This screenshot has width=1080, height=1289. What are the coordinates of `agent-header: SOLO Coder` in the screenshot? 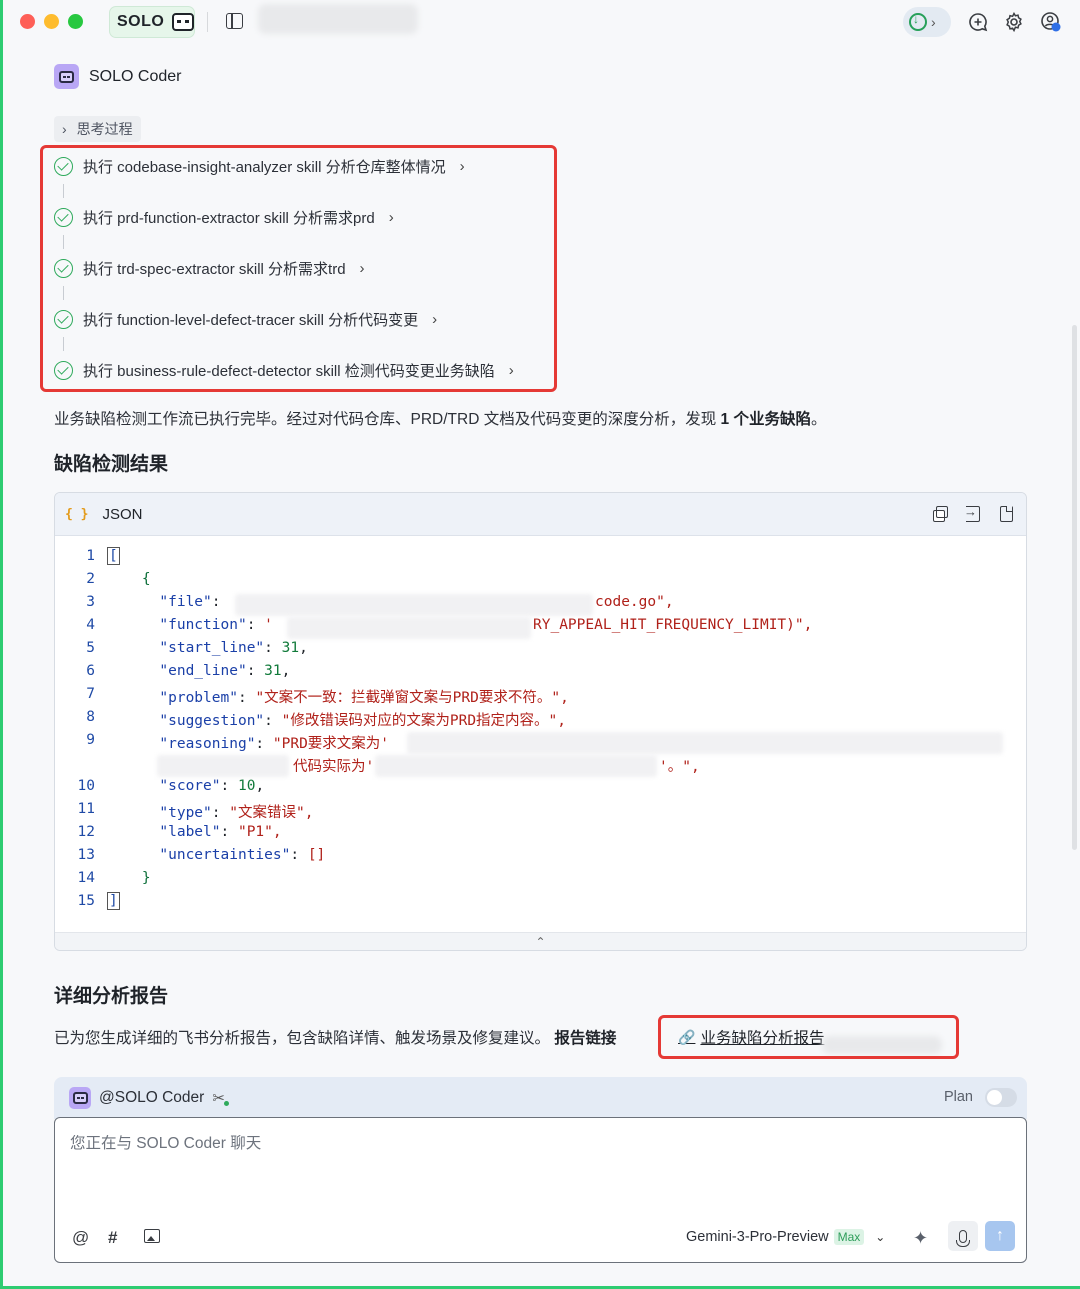 It's located at (117, 76).